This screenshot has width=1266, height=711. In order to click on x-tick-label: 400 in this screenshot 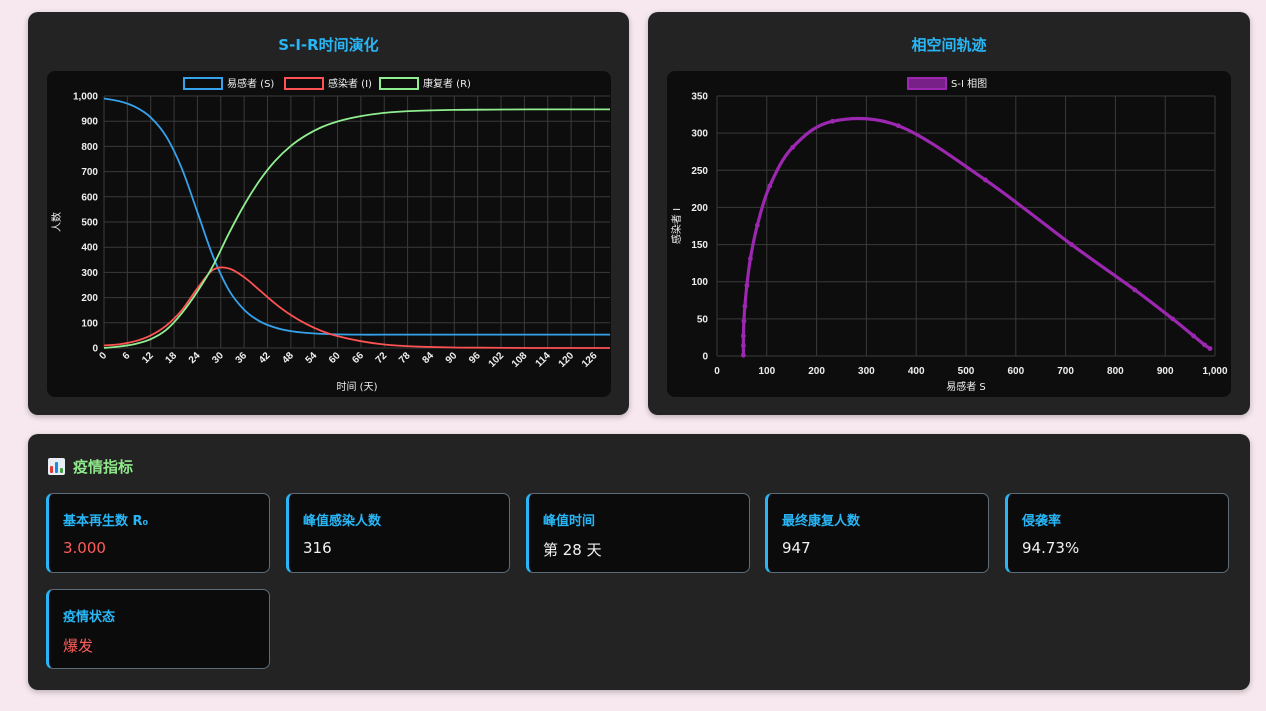, I will do `click(916, 371)`.